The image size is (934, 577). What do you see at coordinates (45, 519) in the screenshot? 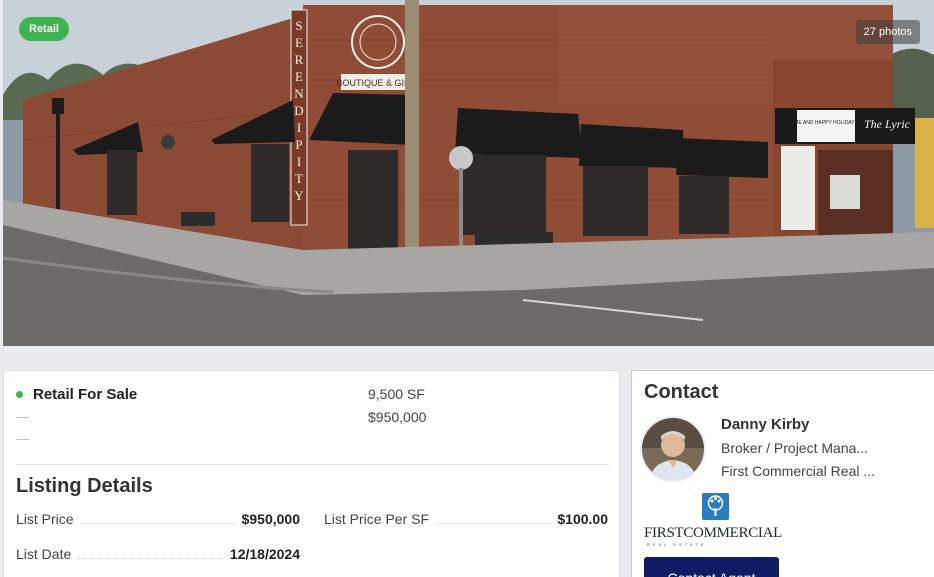
I see `list-price-label: List Price` at bounding box center [45, 519].